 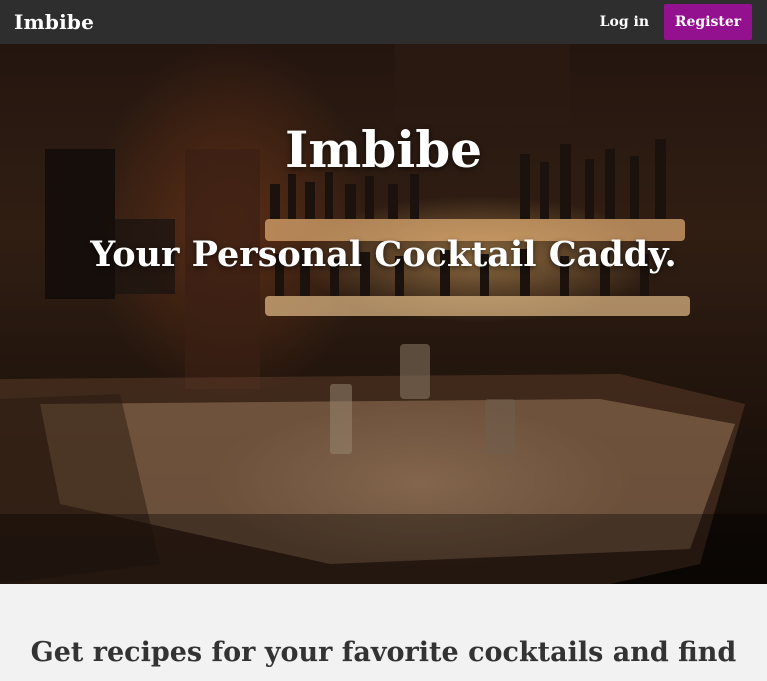 I want to click on login-link: Log in, so click(x=624, y=22).